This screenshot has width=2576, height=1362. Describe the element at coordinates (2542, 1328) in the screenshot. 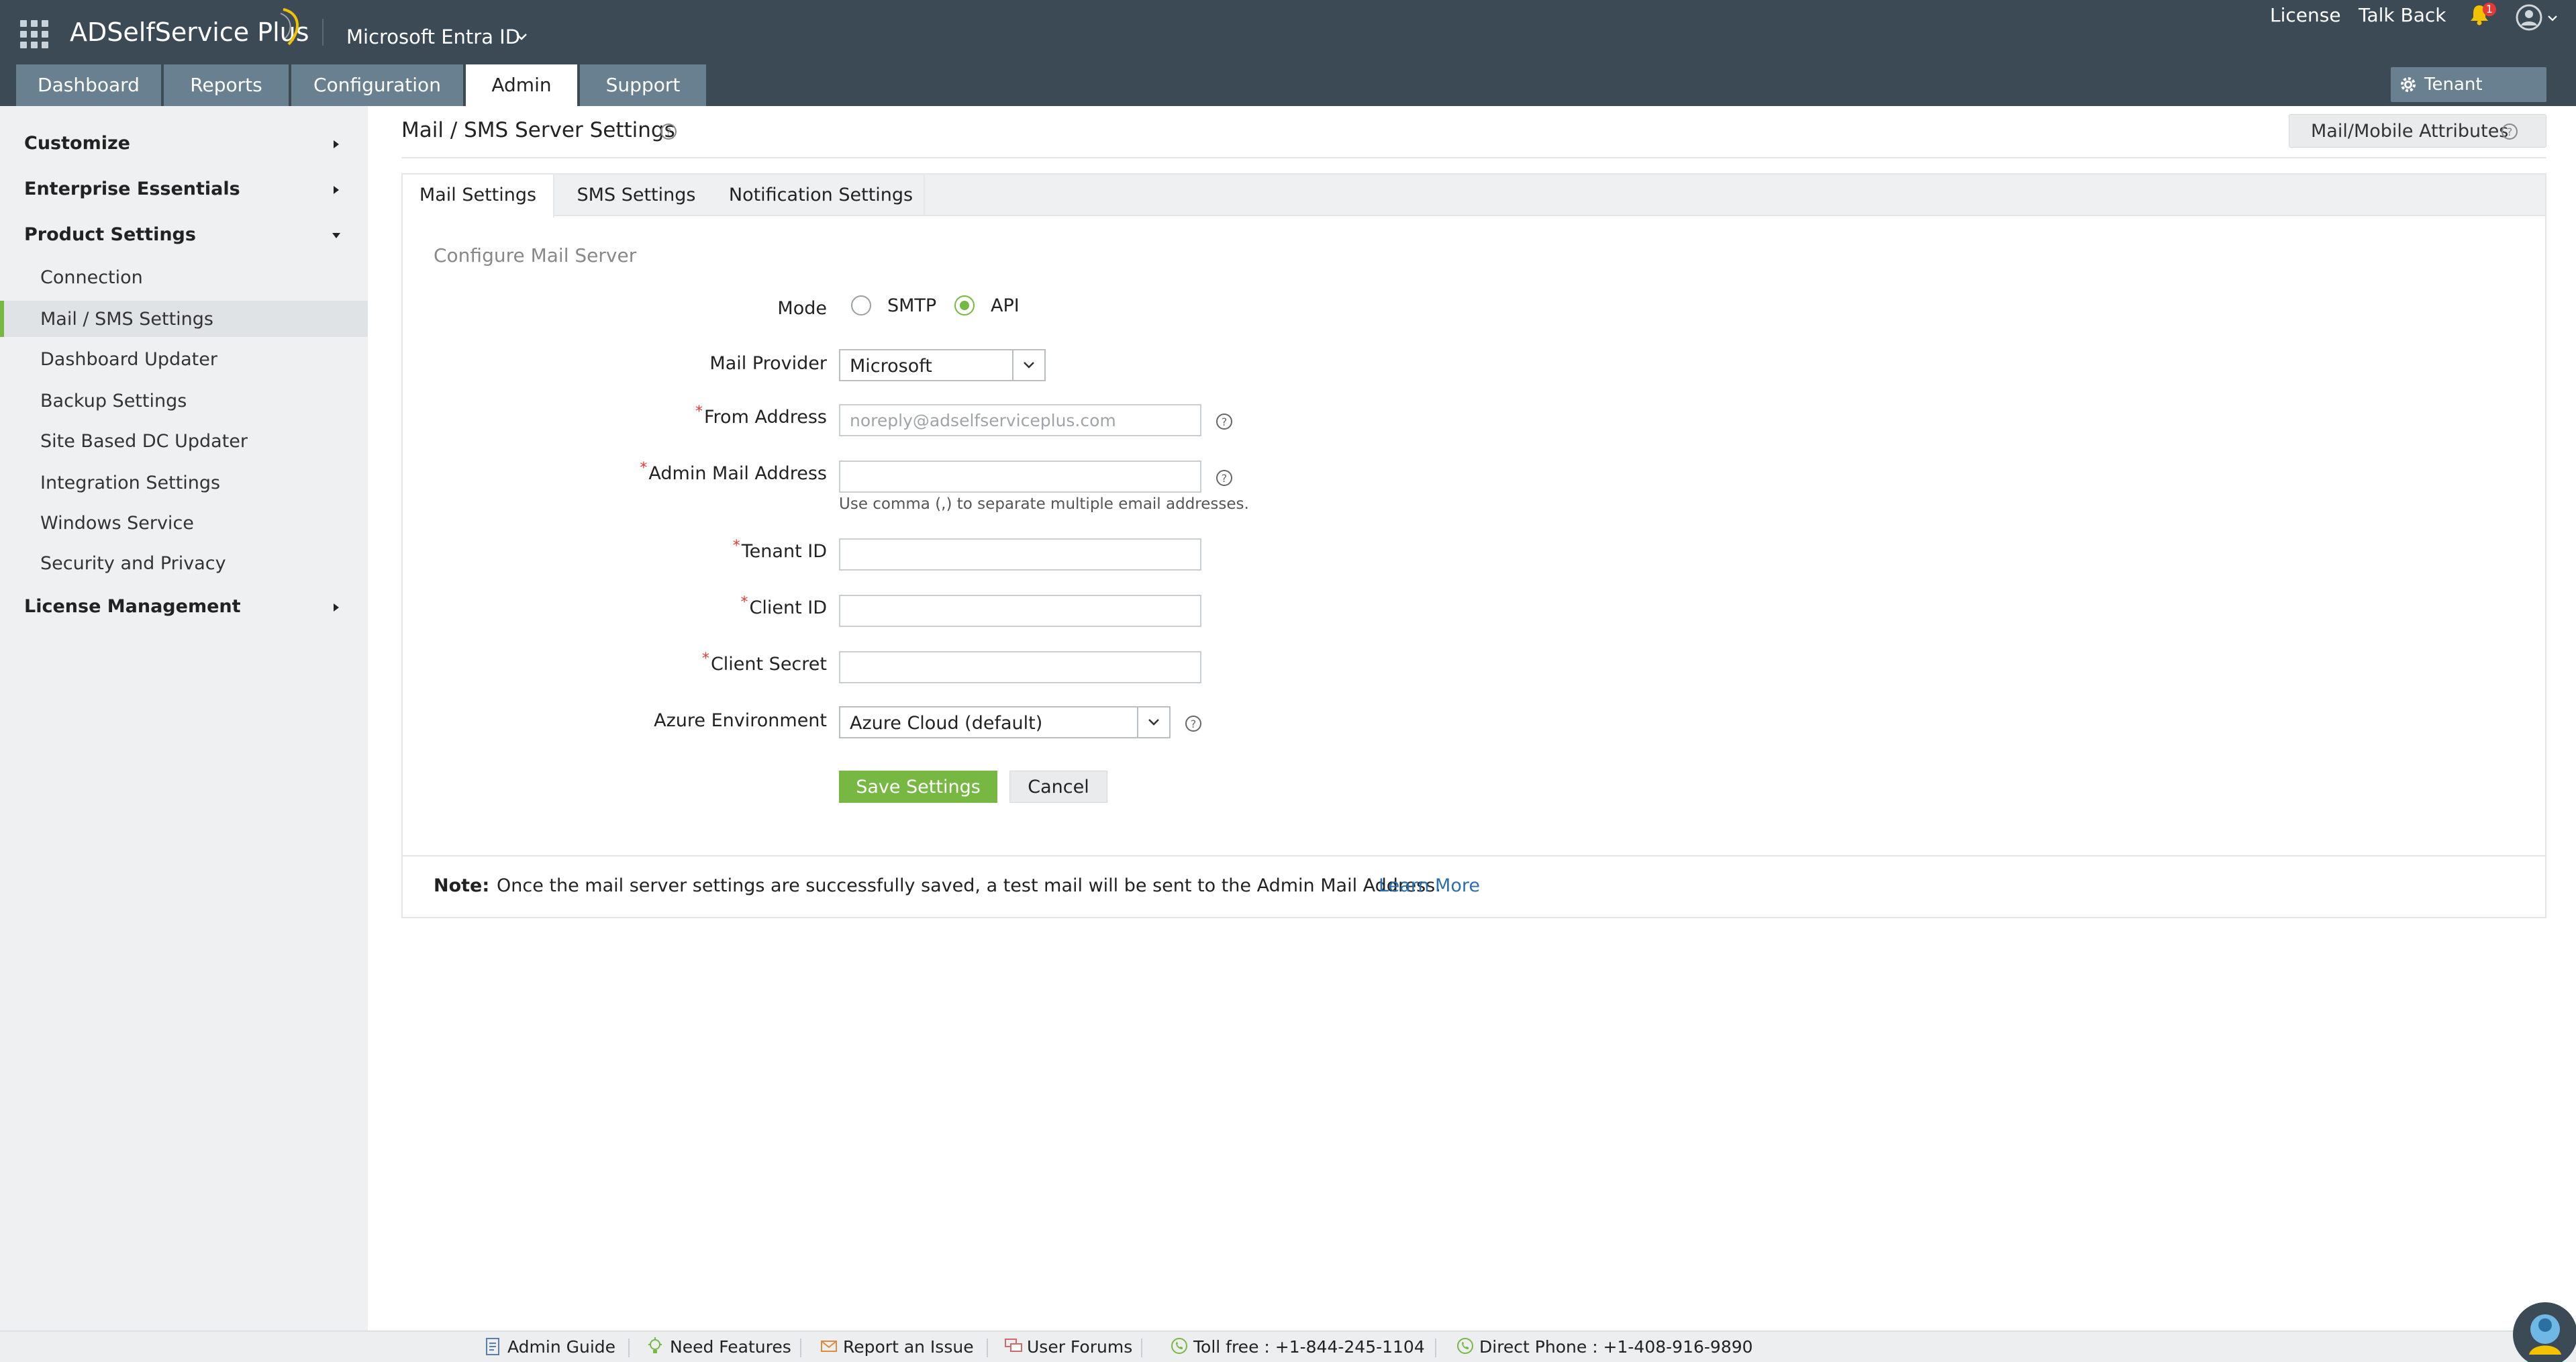

I see `chatbot-icon` at that location.